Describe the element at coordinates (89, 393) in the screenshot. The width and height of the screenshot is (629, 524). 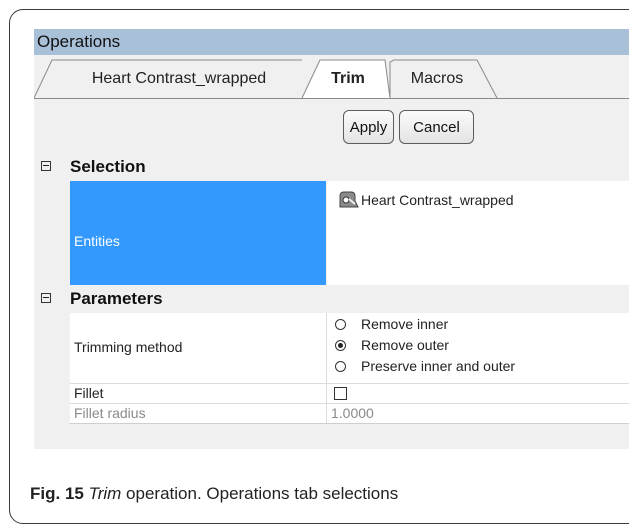
I see `fillet-label: Fillet` at that location.